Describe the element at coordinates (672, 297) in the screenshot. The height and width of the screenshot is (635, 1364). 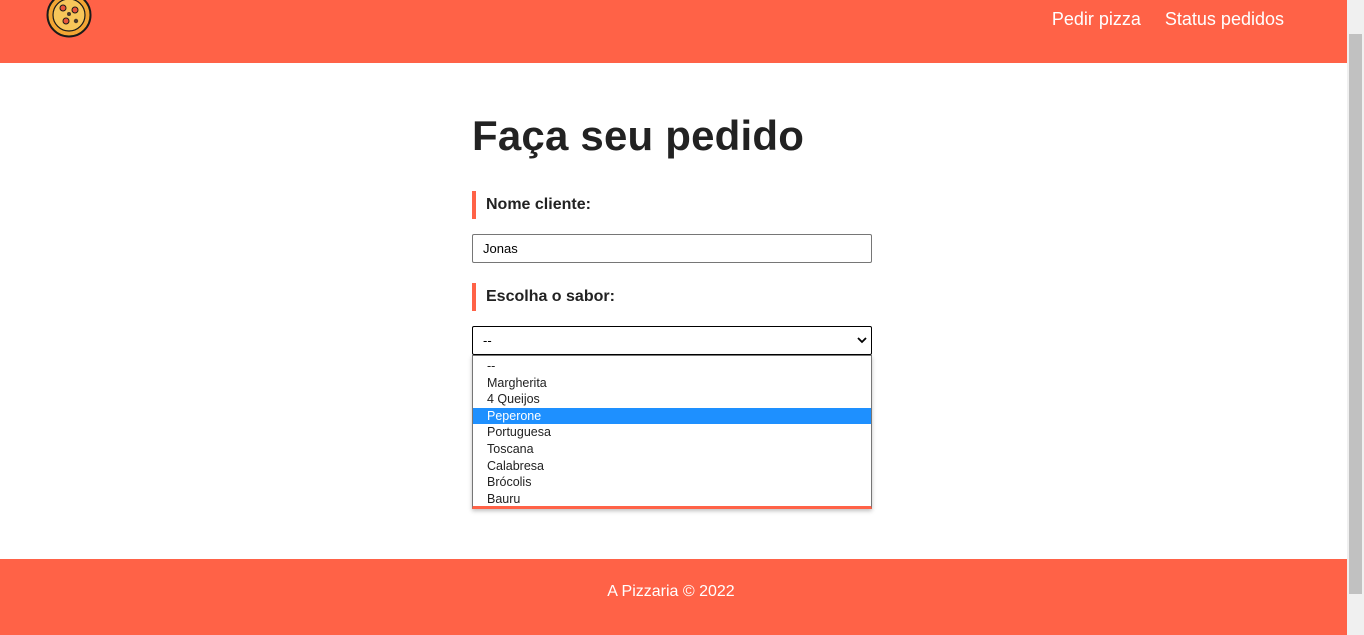
I see `flavor-label: Escolha o sabor:` at that location.